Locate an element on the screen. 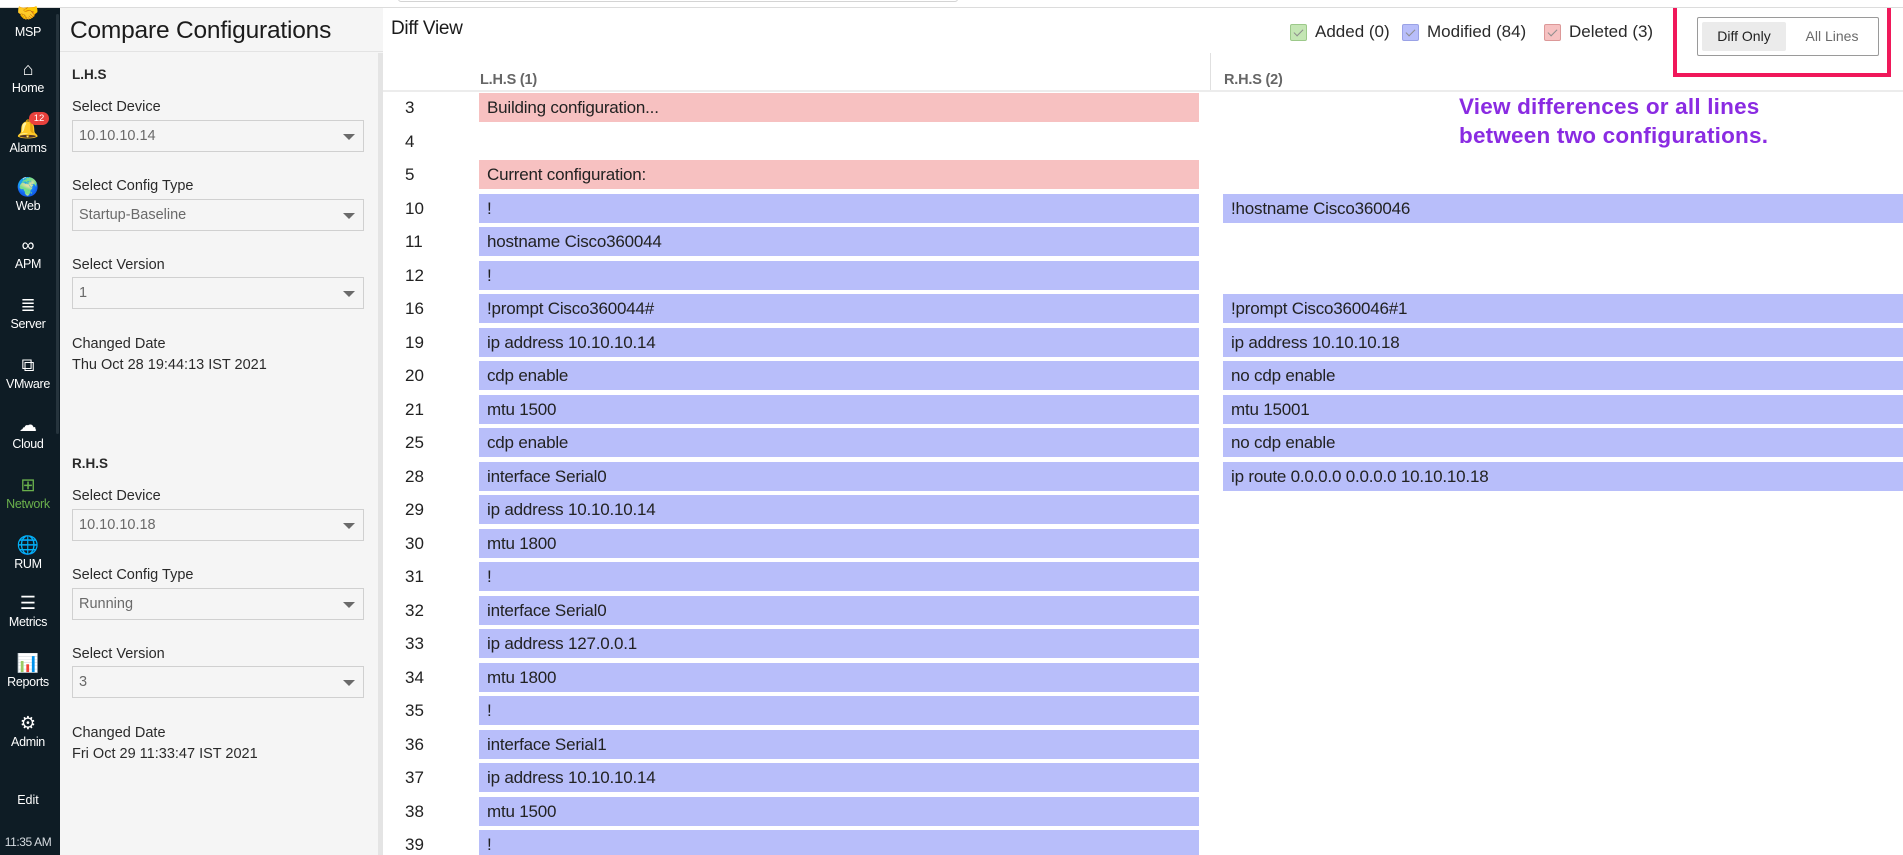 The image size is (1903, 855). handshake-icon: 🤝 is located at coordinates (28, 13).